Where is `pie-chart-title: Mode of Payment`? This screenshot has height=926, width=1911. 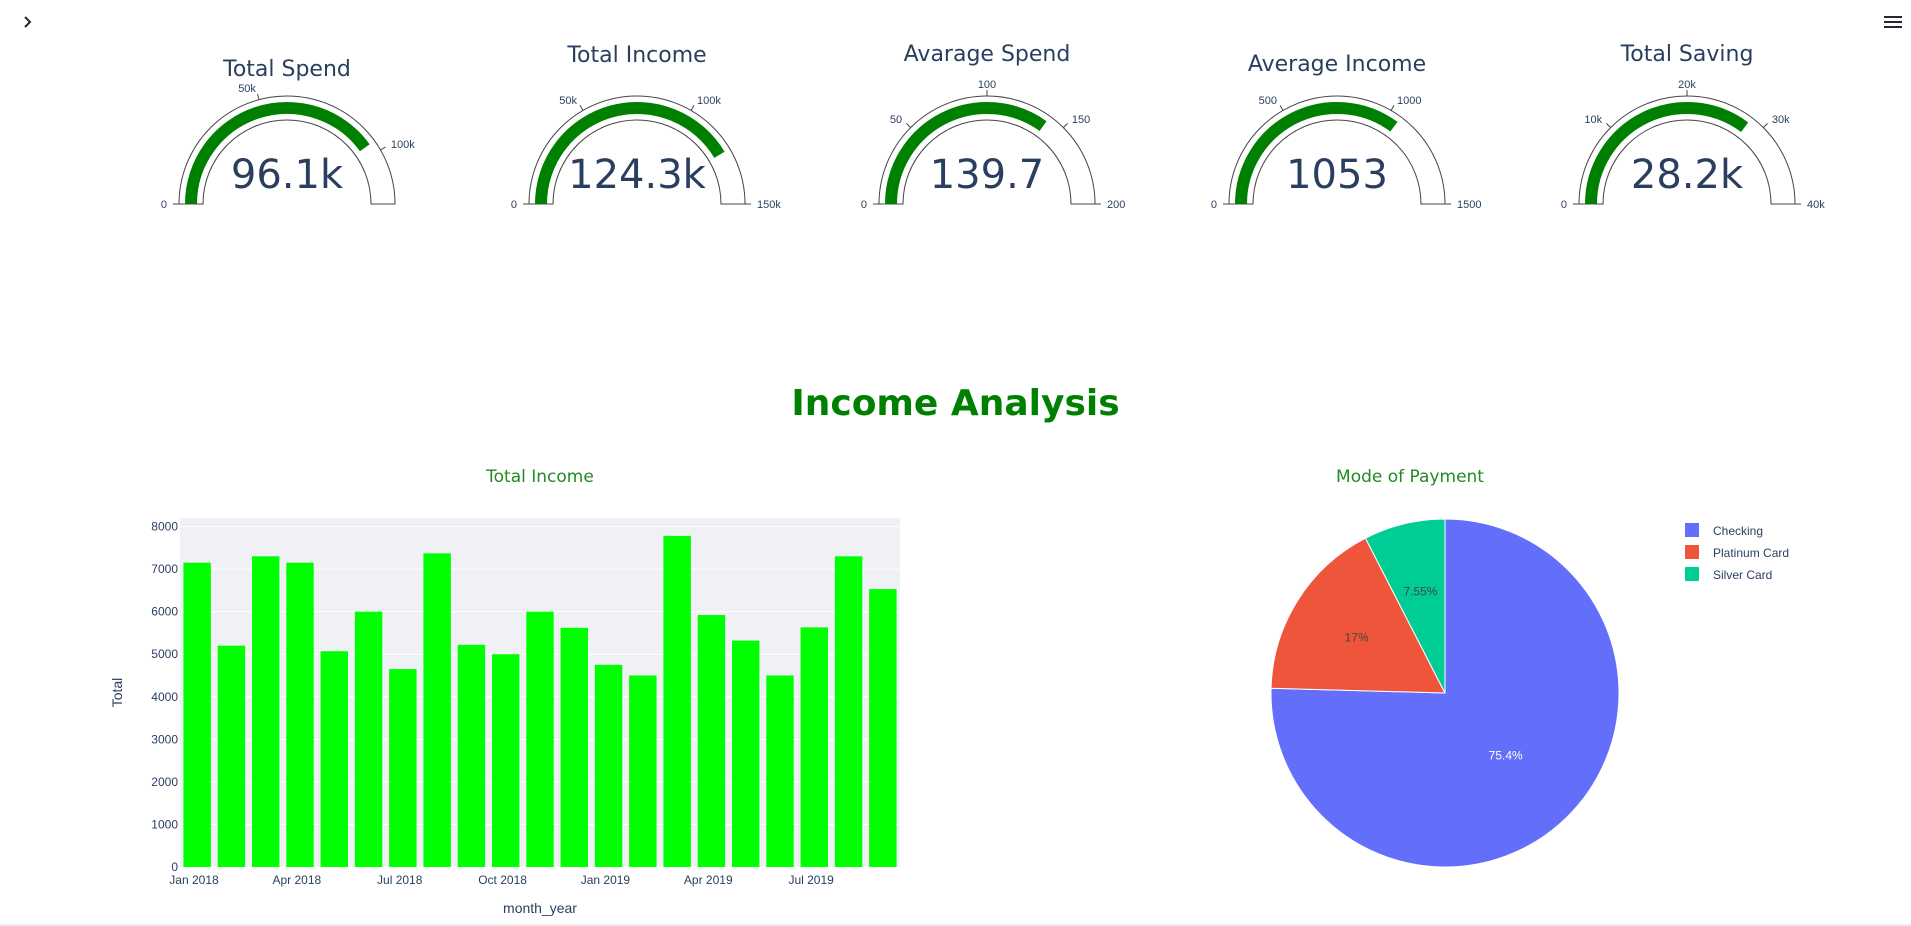 pie-chart-title: Mode of Payment is located at coordinates (1410, 477).